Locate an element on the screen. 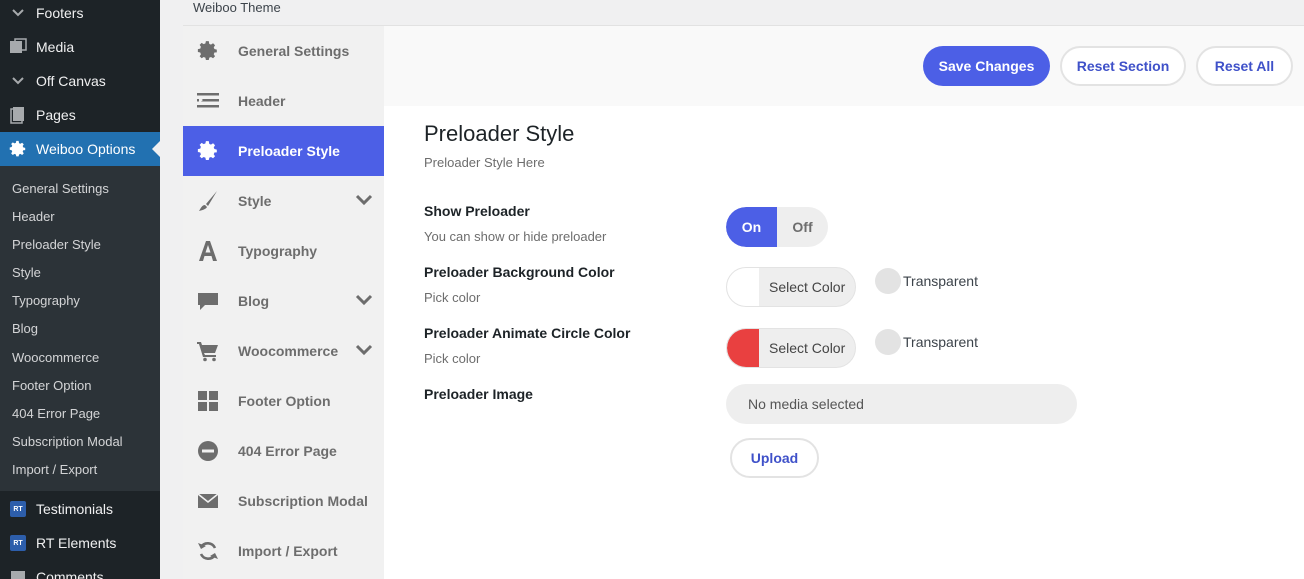  upload-button: Upload is located at coordinates (774, 458).